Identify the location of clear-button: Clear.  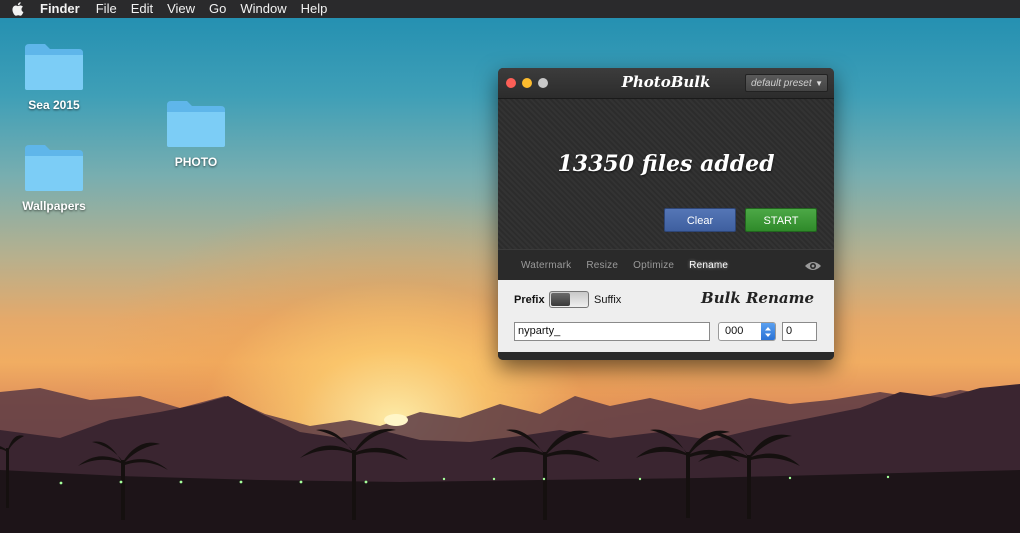
(700, 220).